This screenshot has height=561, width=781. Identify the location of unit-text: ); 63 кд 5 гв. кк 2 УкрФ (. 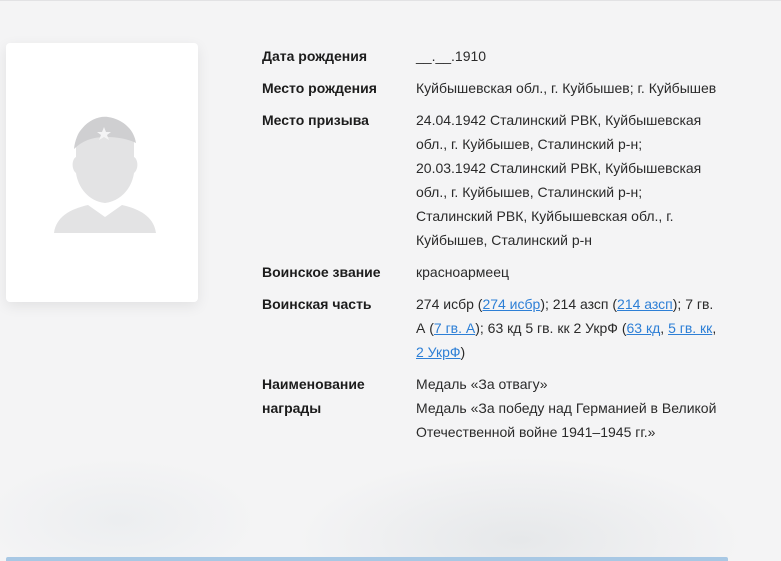
(551, 328).